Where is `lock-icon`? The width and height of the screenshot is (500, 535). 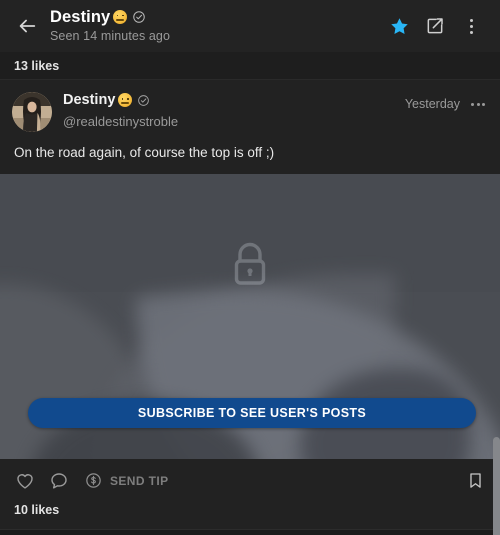
lock-icon is located at coordinates (250, 266).